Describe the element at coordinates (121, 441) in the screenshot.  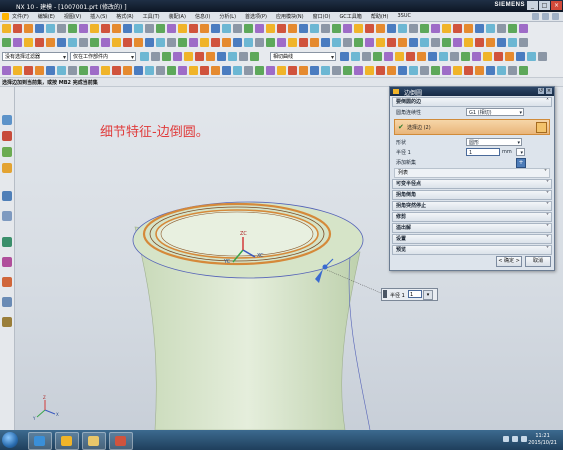
I see `taskbar-app-media` at that location.